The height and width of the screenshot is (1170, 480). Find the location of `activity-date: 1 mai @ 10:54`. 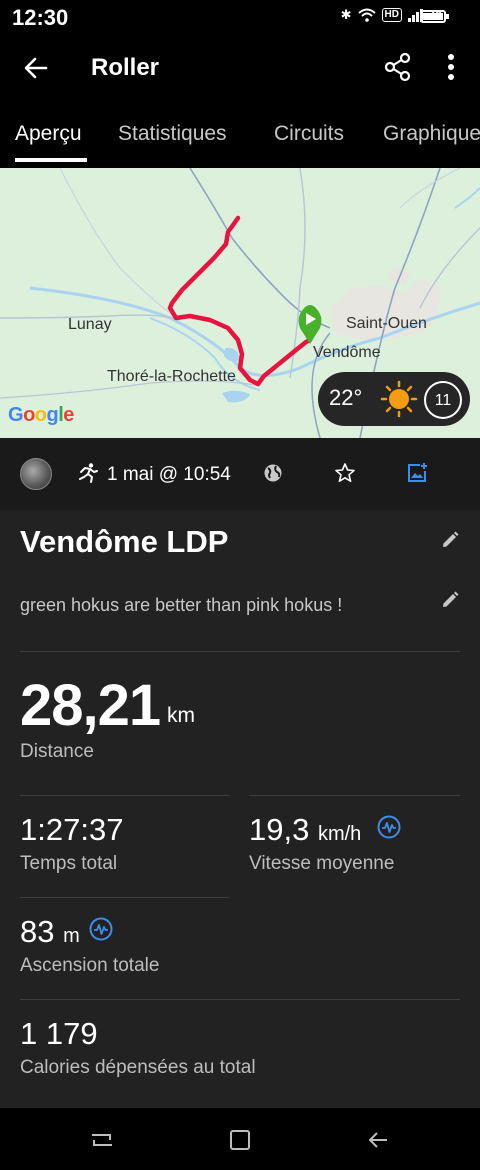

activity-date: 1 mai @ 10:54 is located at coordinates (169, 474).